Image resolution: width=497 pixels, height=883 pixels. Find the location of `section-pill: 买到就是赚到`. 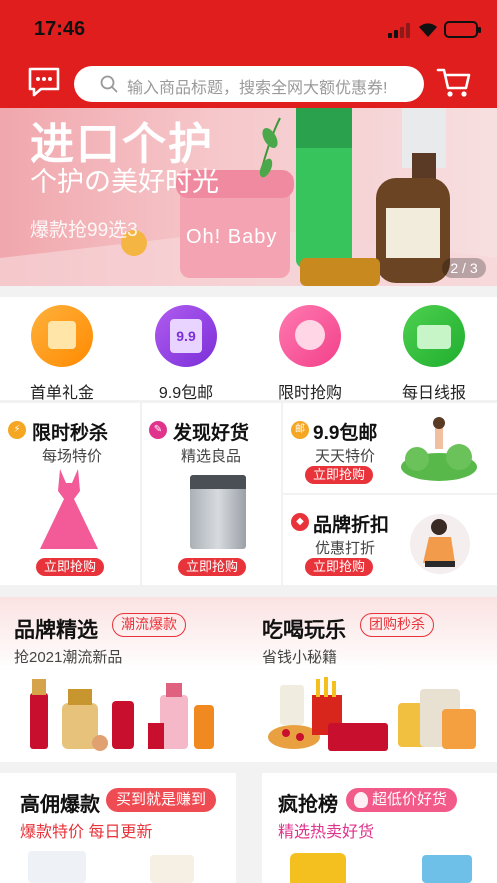

section-pill: 买到就是赚到 is located at coordinates (161, 800).